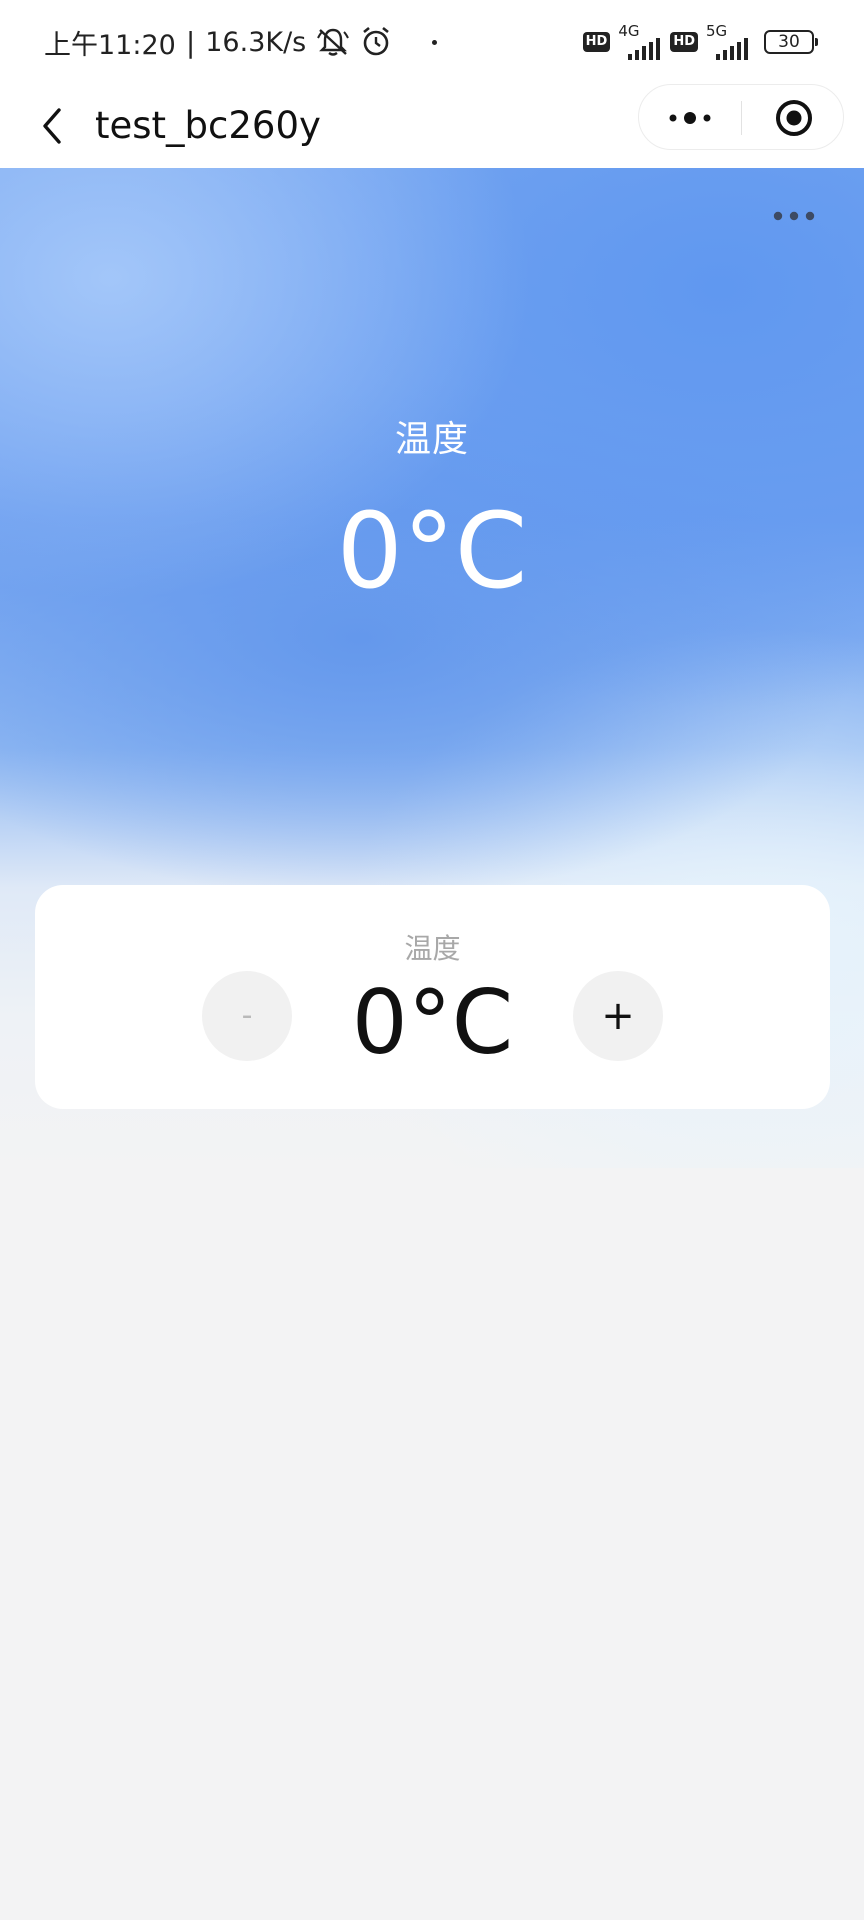 This screenshot has width=864, height=1920. Describe the element at coordinates (333, 42) in the screenshot. I see `mute-bell-icon` at that location.